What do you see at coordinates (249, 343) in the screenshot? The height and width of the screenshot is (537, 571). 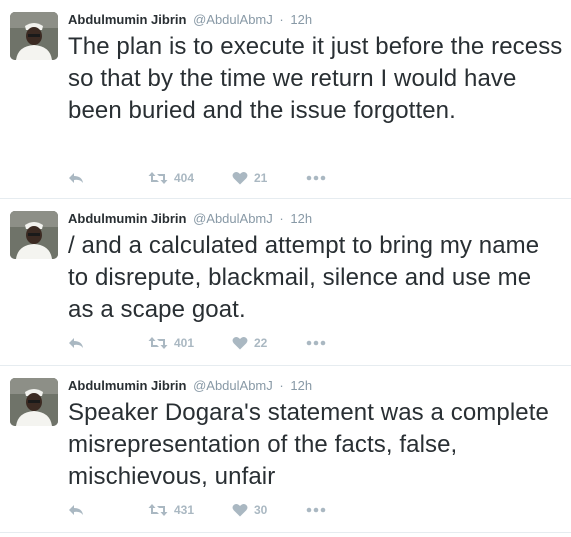 I see `like-button: 22` at bounding box center [249, 343].